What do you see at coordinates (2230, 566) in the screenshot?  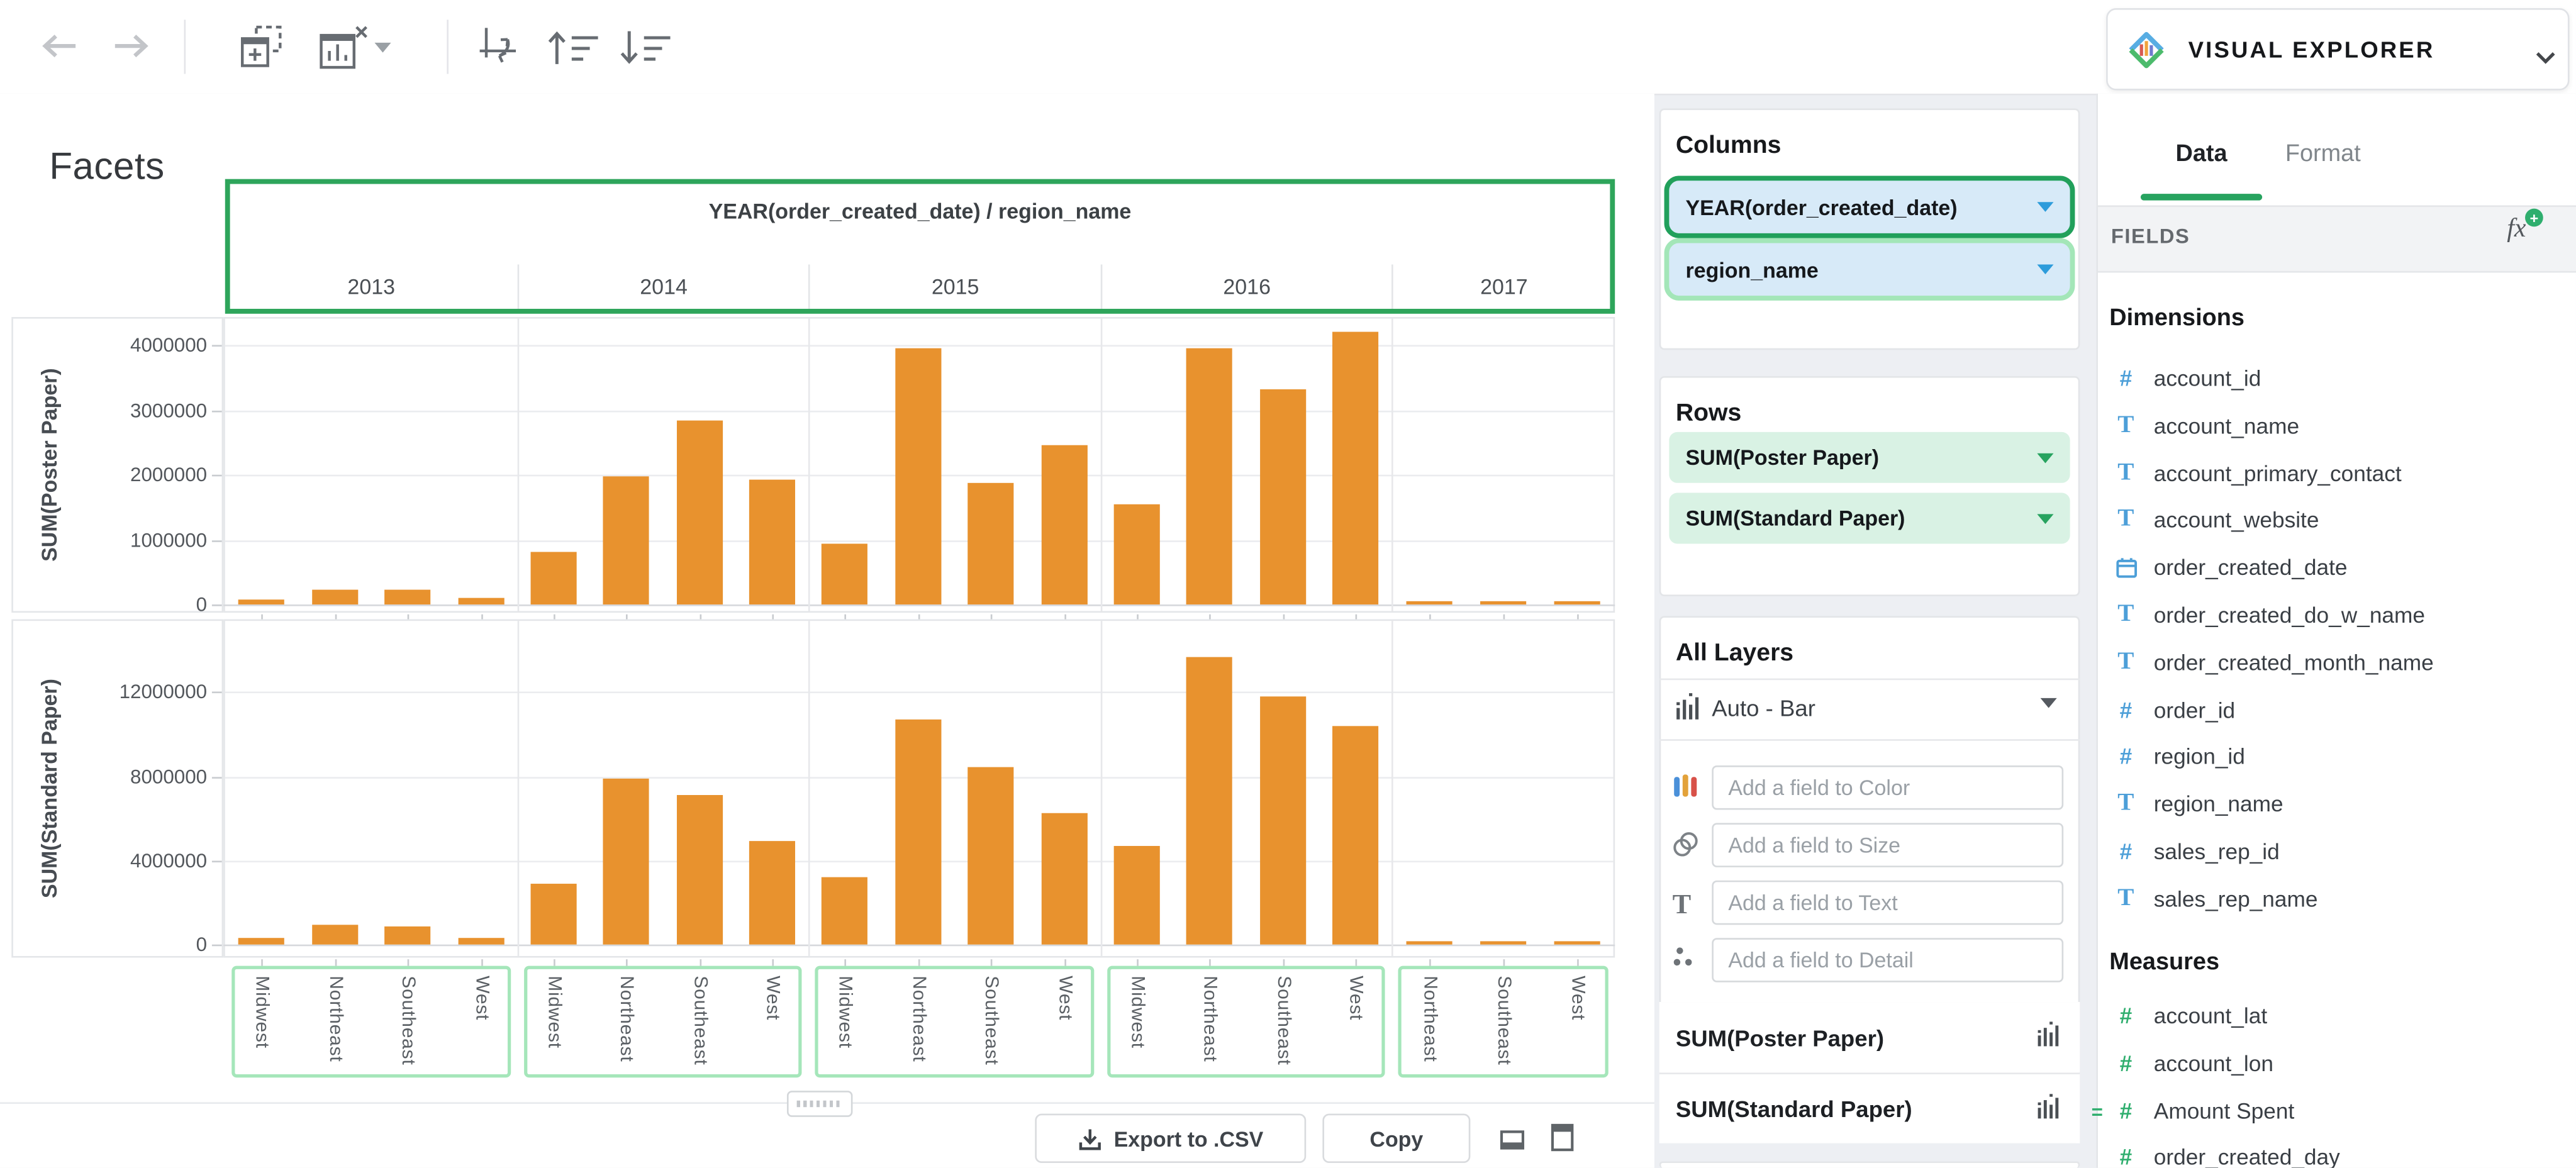 I see `dimension-item: order_created_date` at bounding box center [2230, 566].